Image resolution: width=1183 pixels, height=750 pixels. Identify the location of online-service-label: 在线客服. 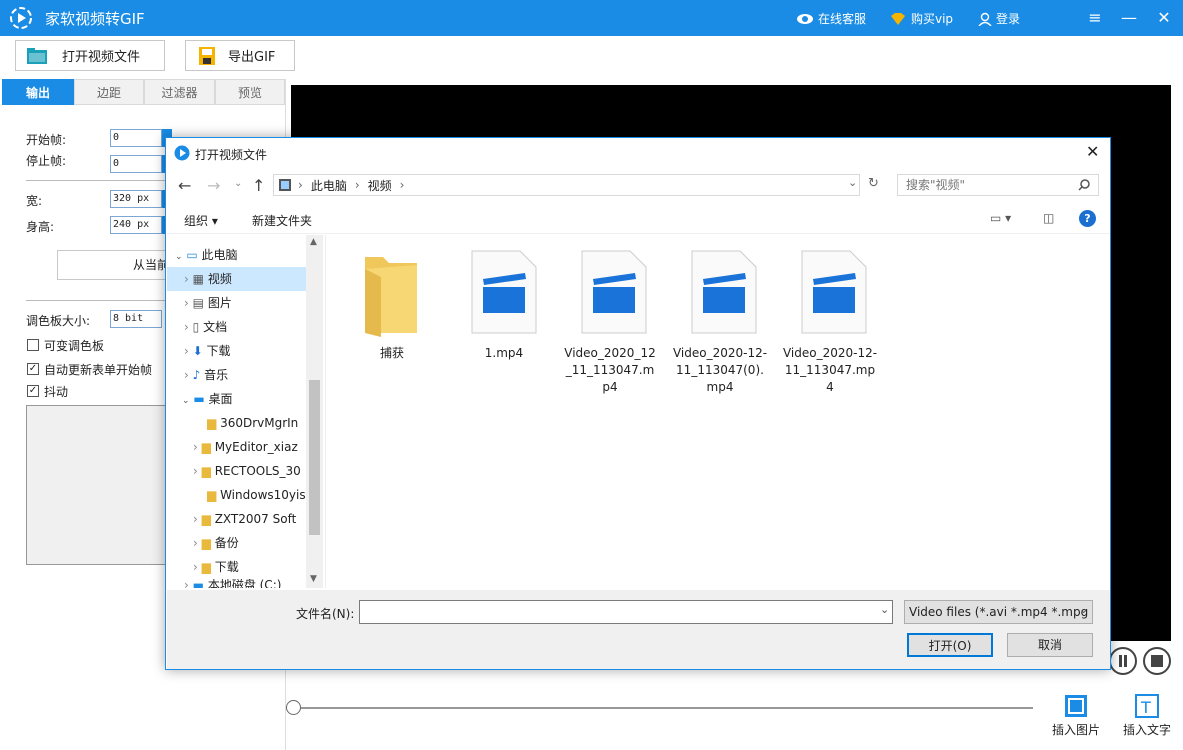
(842, 19).